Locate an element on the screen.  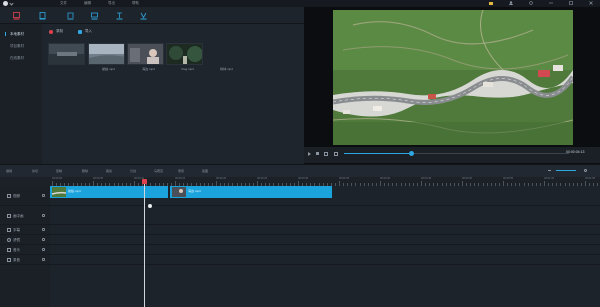
ruler-tick-label: 00:01:05 is located at coordinates (590, 178).